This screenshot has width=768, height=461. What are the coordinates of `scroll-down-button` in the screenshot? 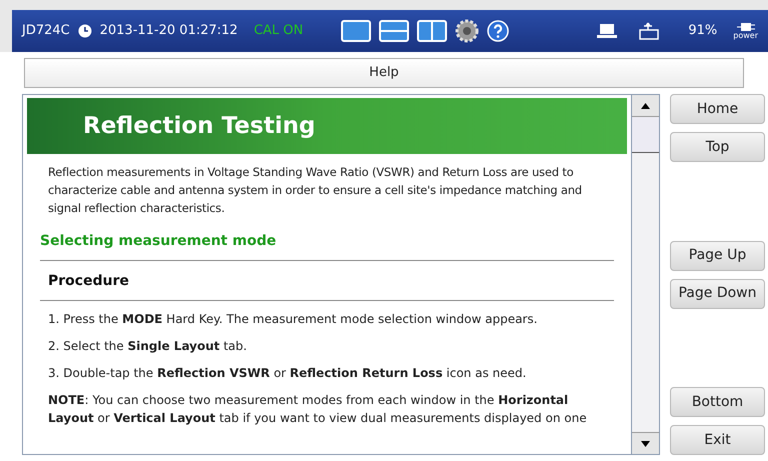 It's located at (645, 443).